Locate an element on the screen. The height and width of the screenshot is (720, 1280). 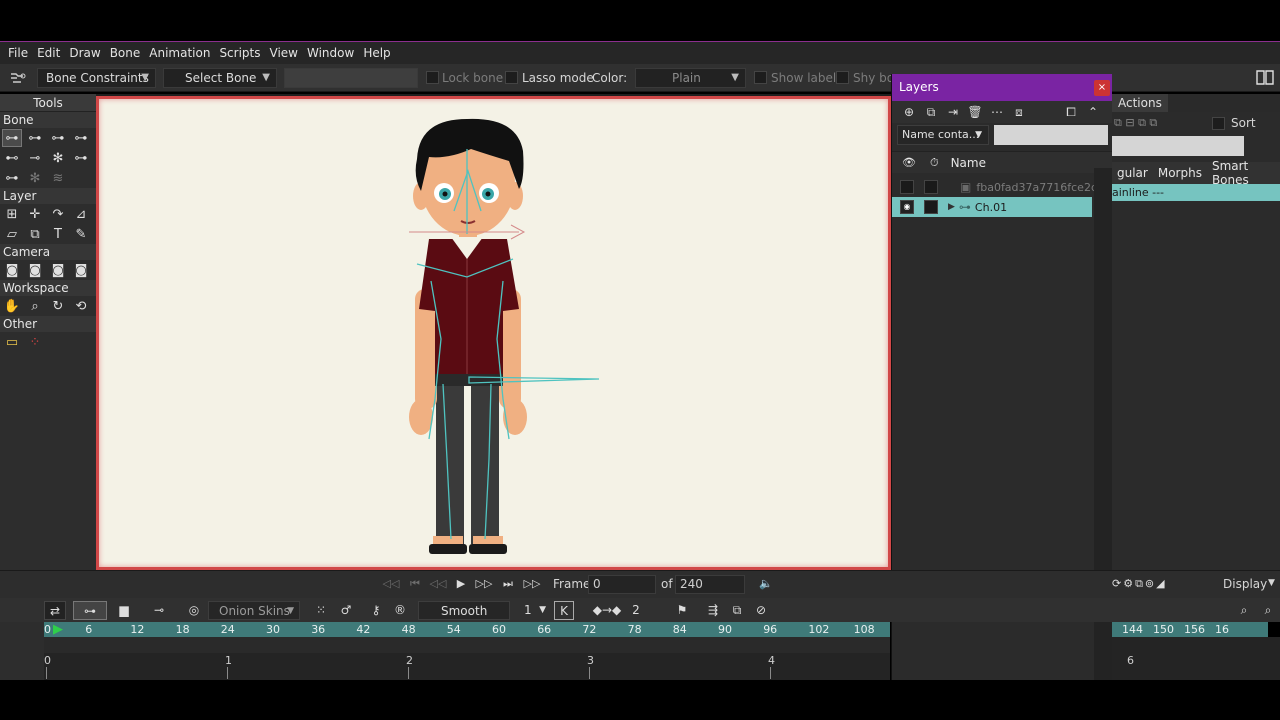
bind-layer-tool-icon: ⊶ is located at coordinates (12, 178).